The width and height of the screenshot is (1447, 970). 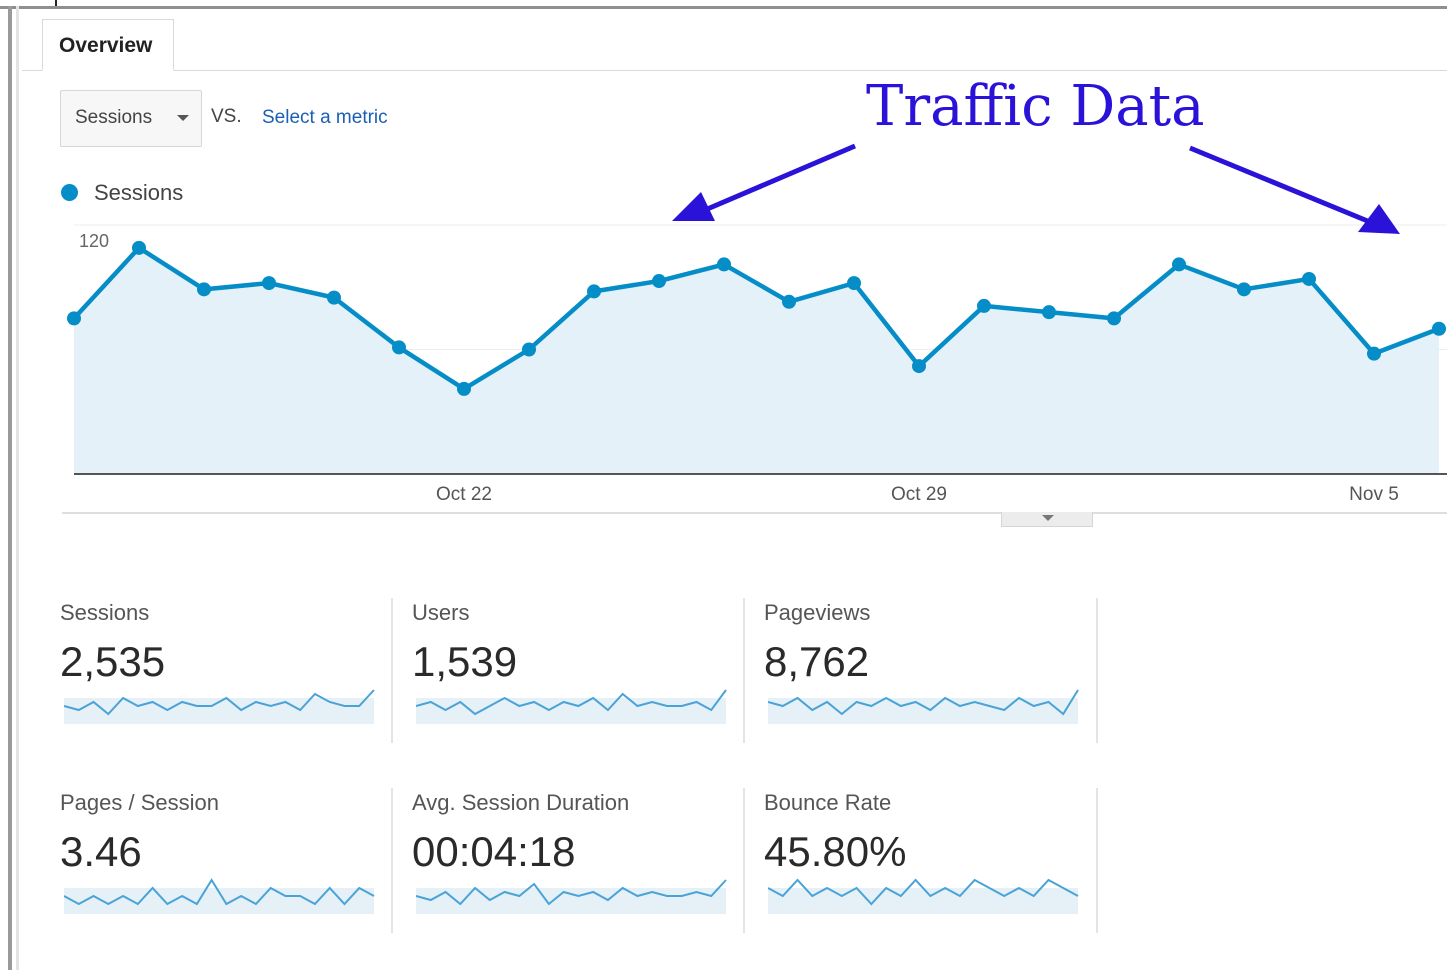 What do you see at coordinates (441, 612) in the screenshot?
I see `metric-label: Users` at bounding box center [441, 612].